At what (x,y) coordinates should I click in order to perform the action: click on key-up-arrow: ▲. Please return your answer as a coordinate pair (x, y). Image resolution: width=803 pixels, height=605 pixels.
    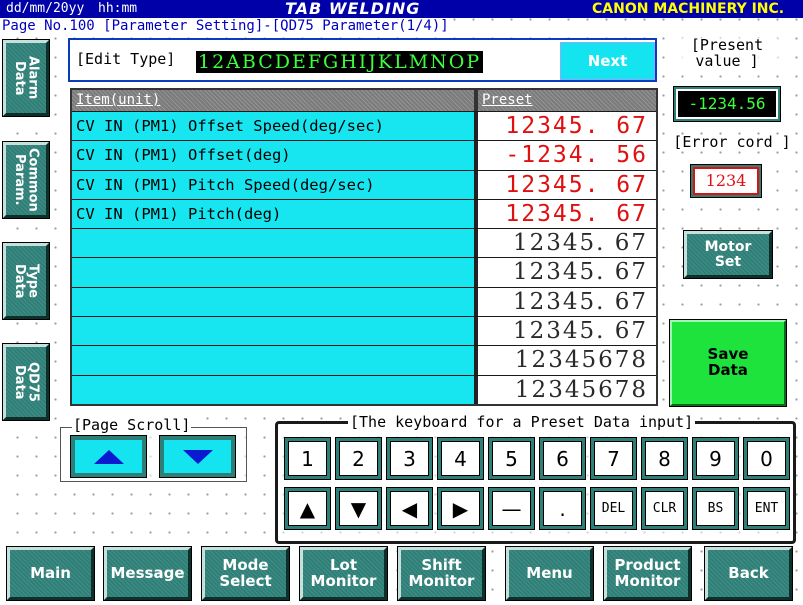
    Looking at the image, I should click on (307, 508).